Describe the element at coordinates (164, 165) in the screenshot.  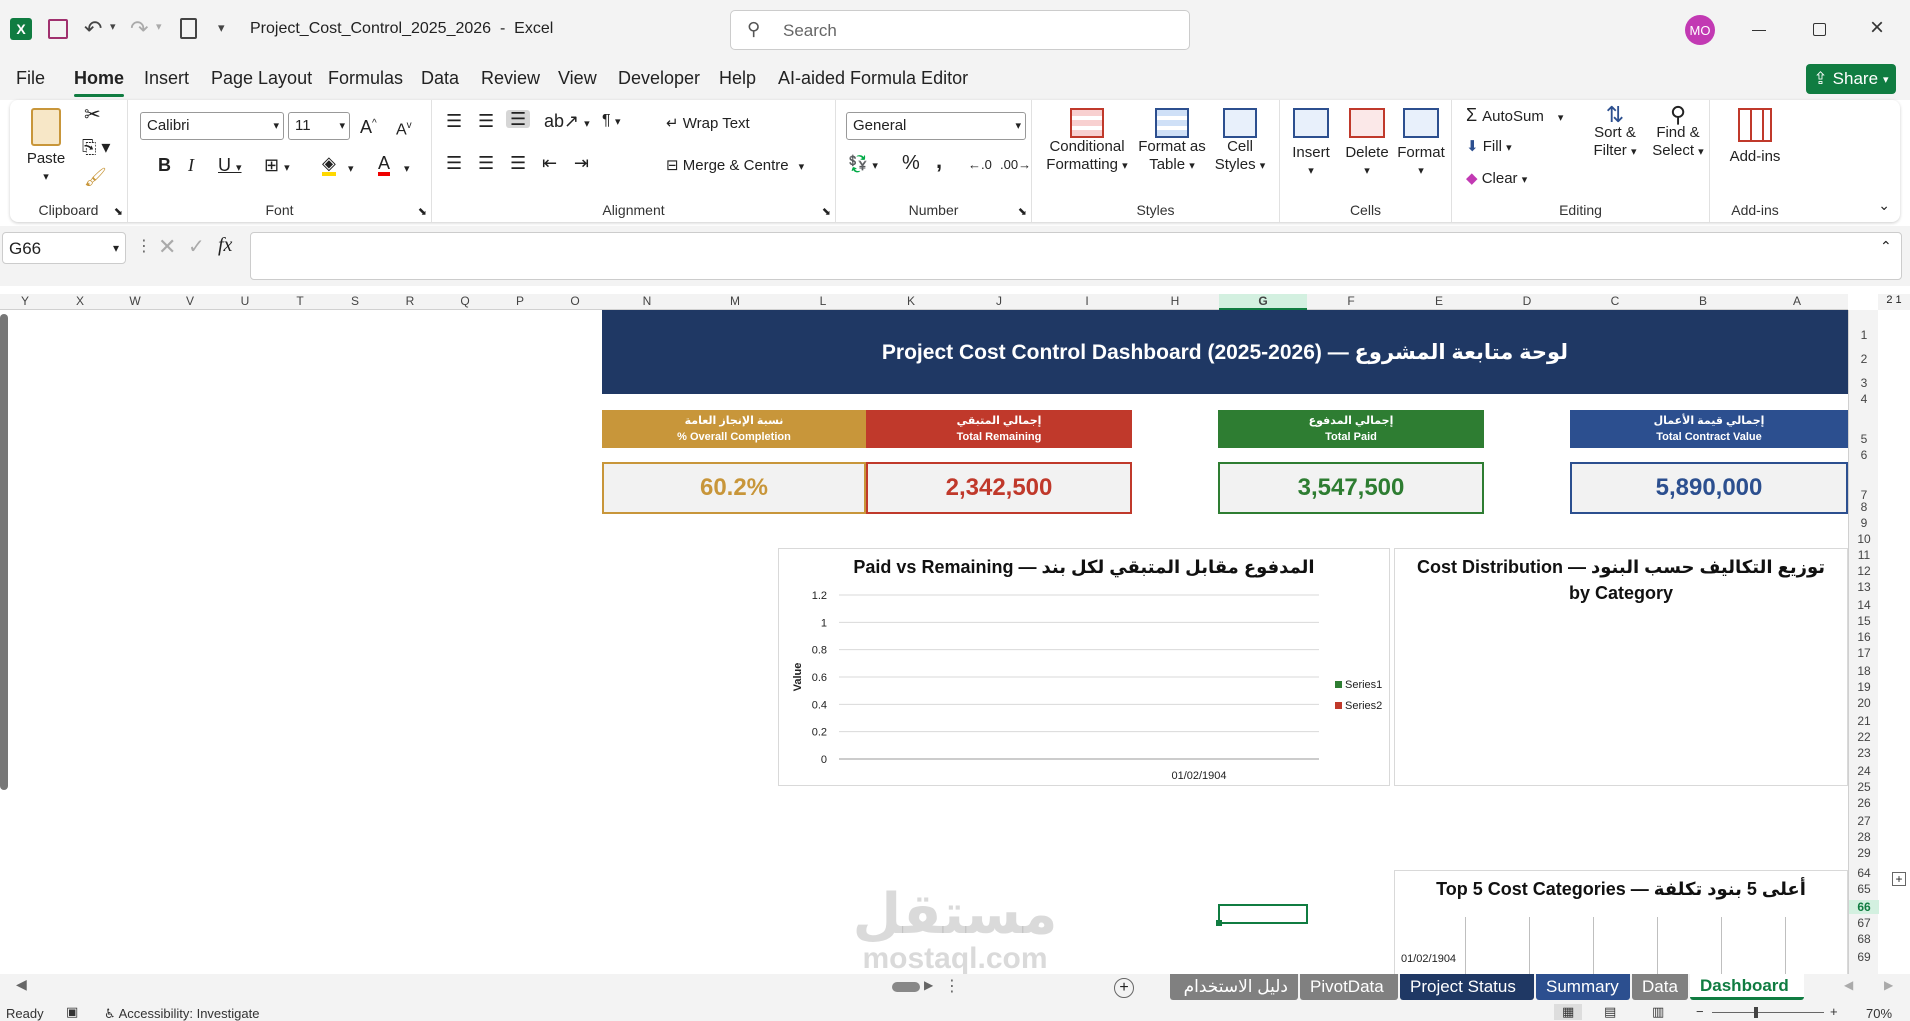
I see `bold-icon: B` at that location.